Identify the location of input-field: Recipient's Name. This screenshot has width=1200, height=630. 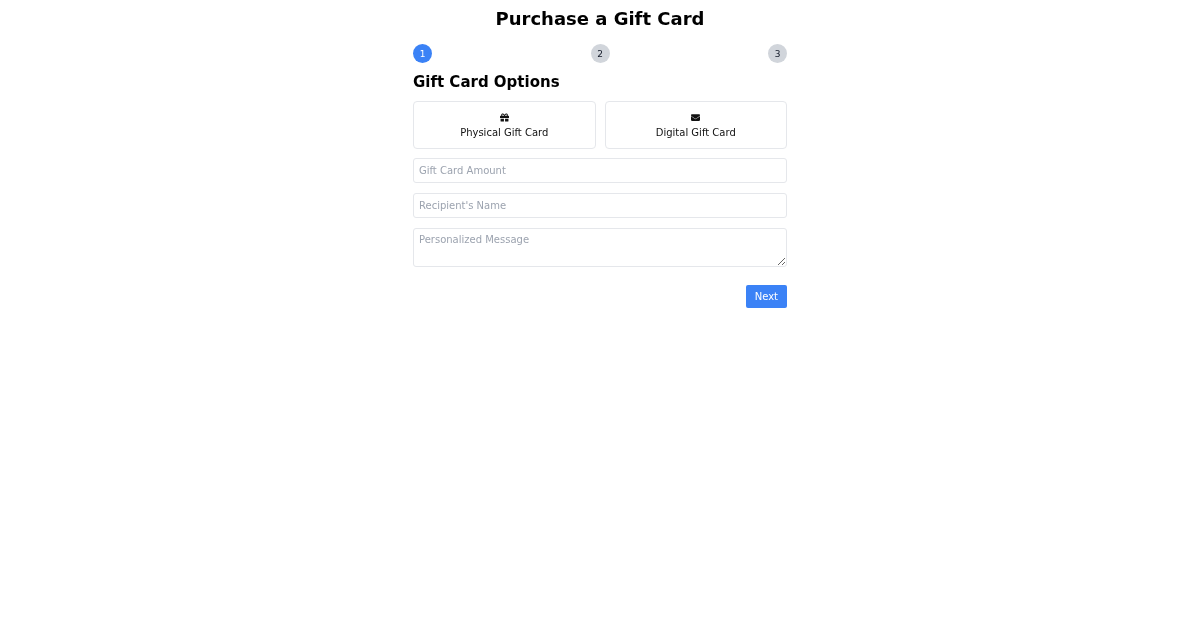
(600, 205).